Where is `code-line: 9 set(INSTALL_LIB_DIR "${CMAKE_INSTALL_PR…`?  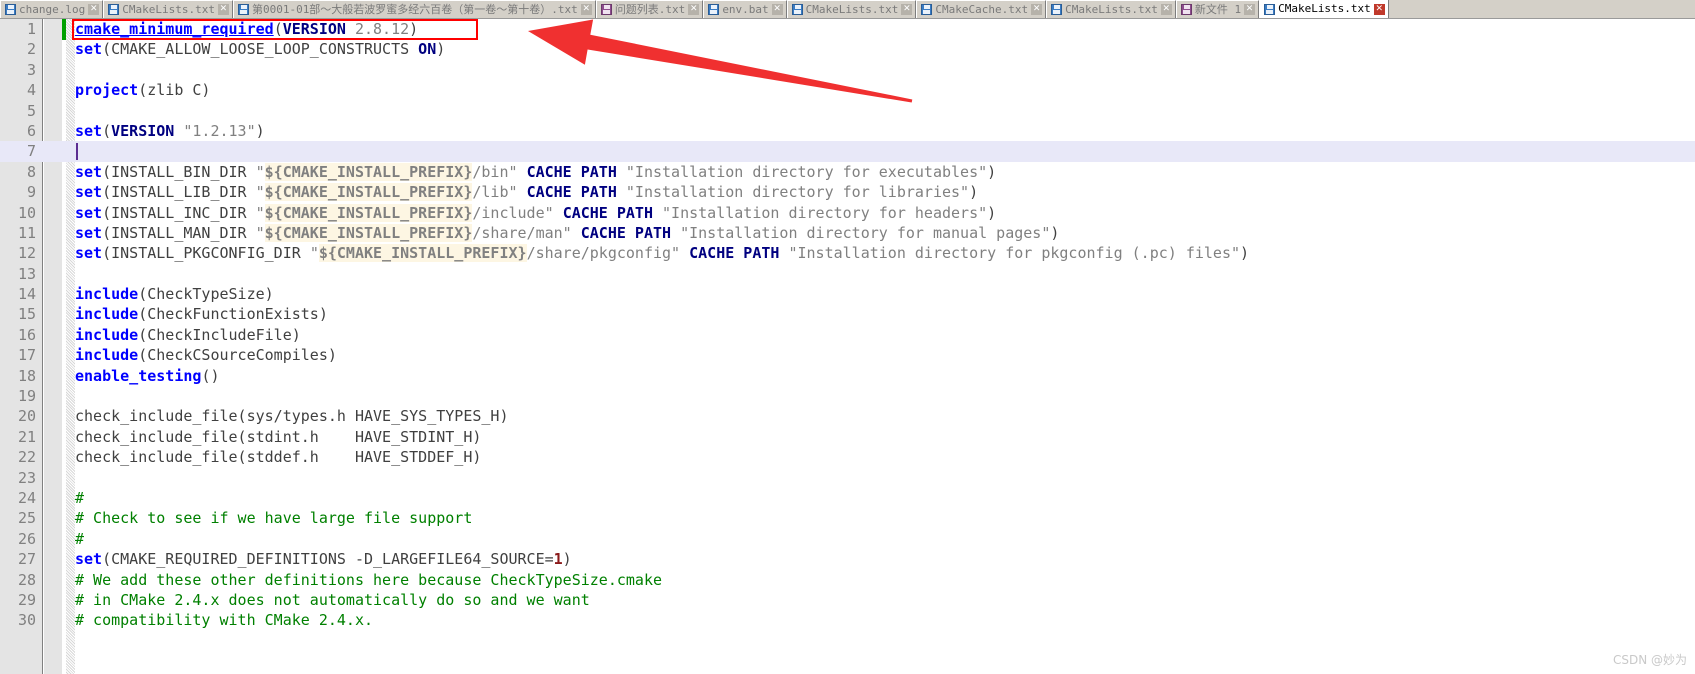
code-line: 9 set(INSTALL_LIB_DIR "${CMAKE_INSTALL_PR… is located at coordinates (847, 192).